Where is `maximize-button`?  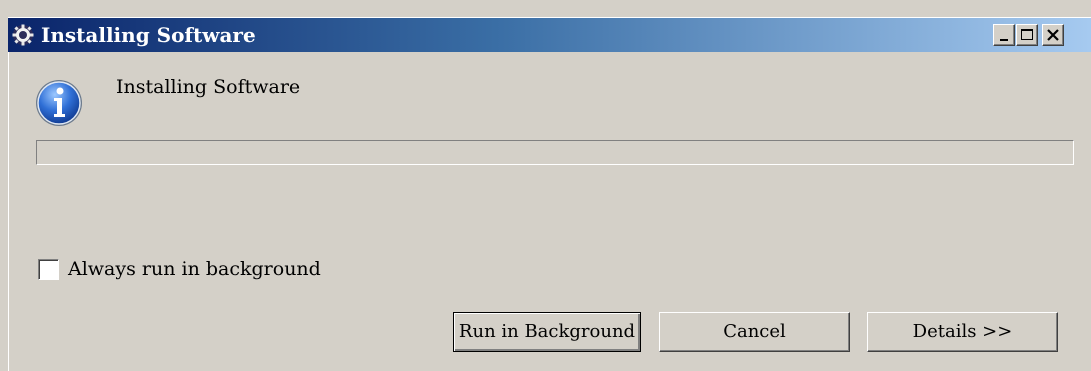
maximize-button is located at coordinates (1027, 35).